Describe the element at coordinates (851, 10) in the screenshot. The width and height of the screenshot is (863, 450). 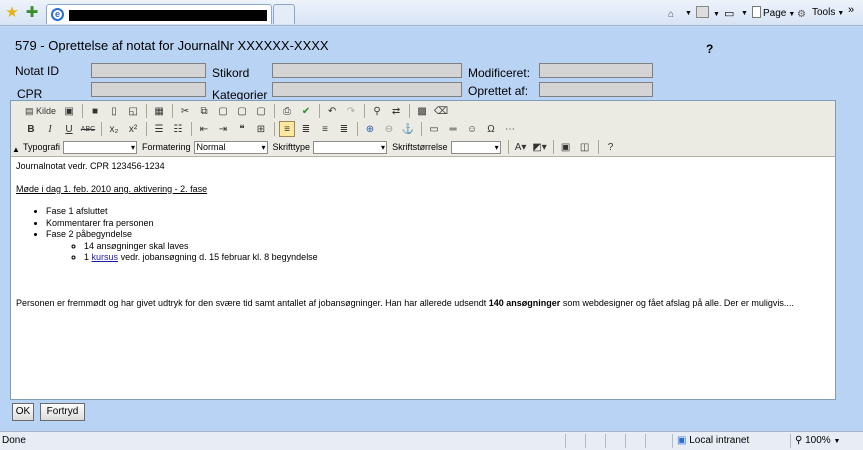
I see `more-commands-chevron: »` at that location.